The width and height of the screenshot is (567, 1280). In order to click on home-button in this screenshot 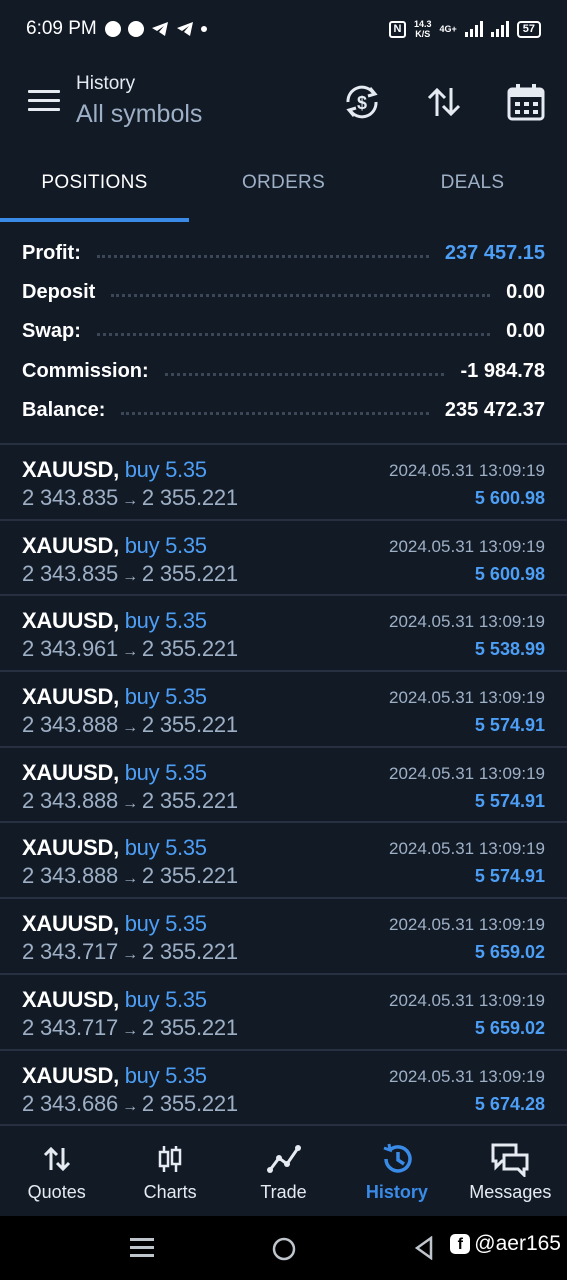, I will do `click(284, 1251)`.